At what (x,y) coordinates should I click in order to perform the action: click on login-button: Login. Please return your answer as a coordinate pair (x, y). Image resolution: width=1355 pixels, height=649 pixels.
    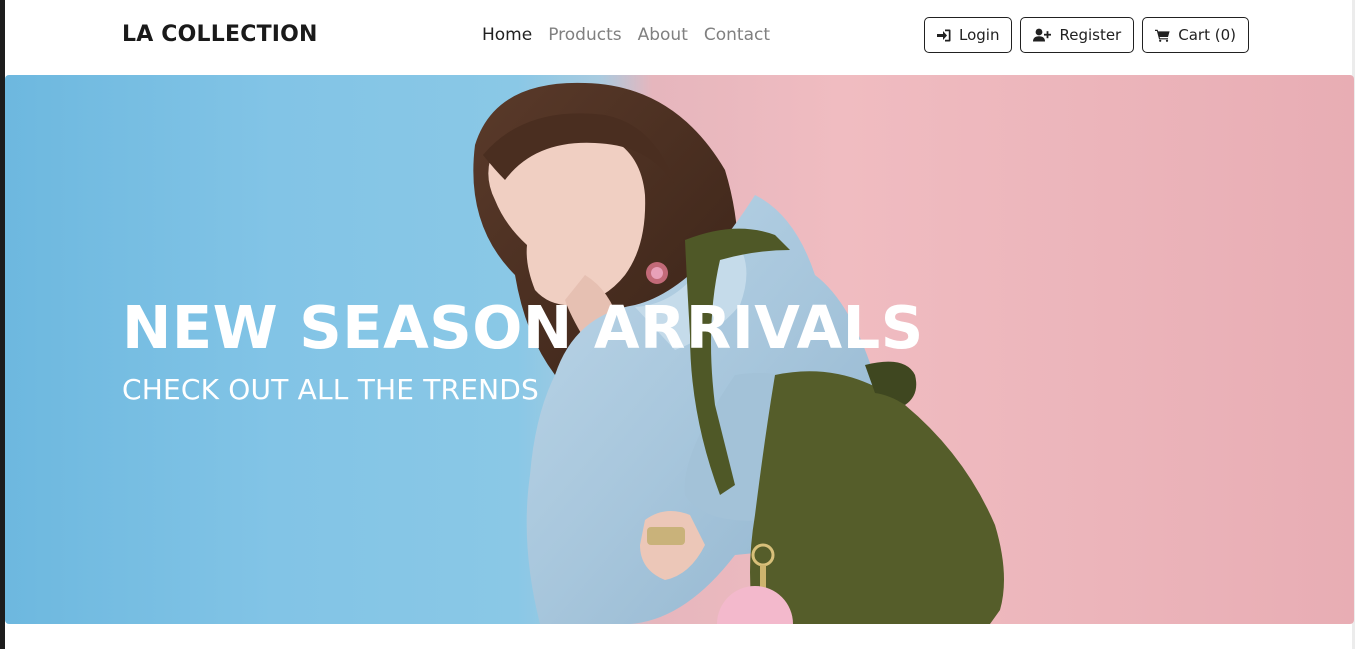
    Looking at the image, I should click on (968, 35).